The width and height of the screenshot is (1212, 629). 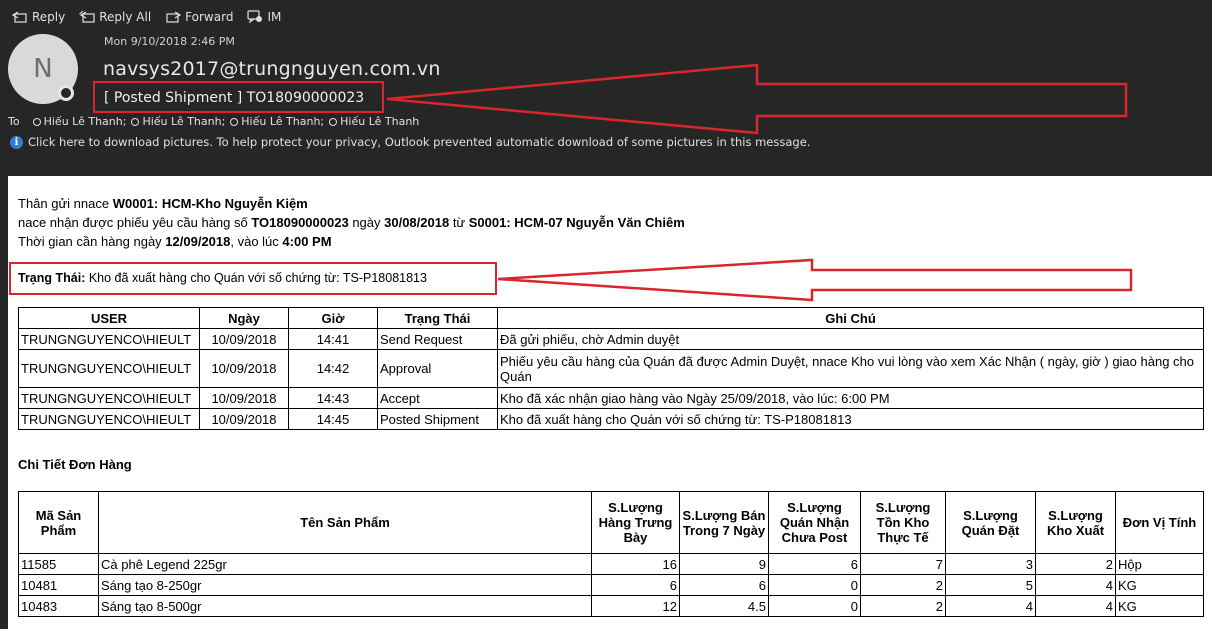 I want to click on column-header: USER, so click(x=109, y=318).